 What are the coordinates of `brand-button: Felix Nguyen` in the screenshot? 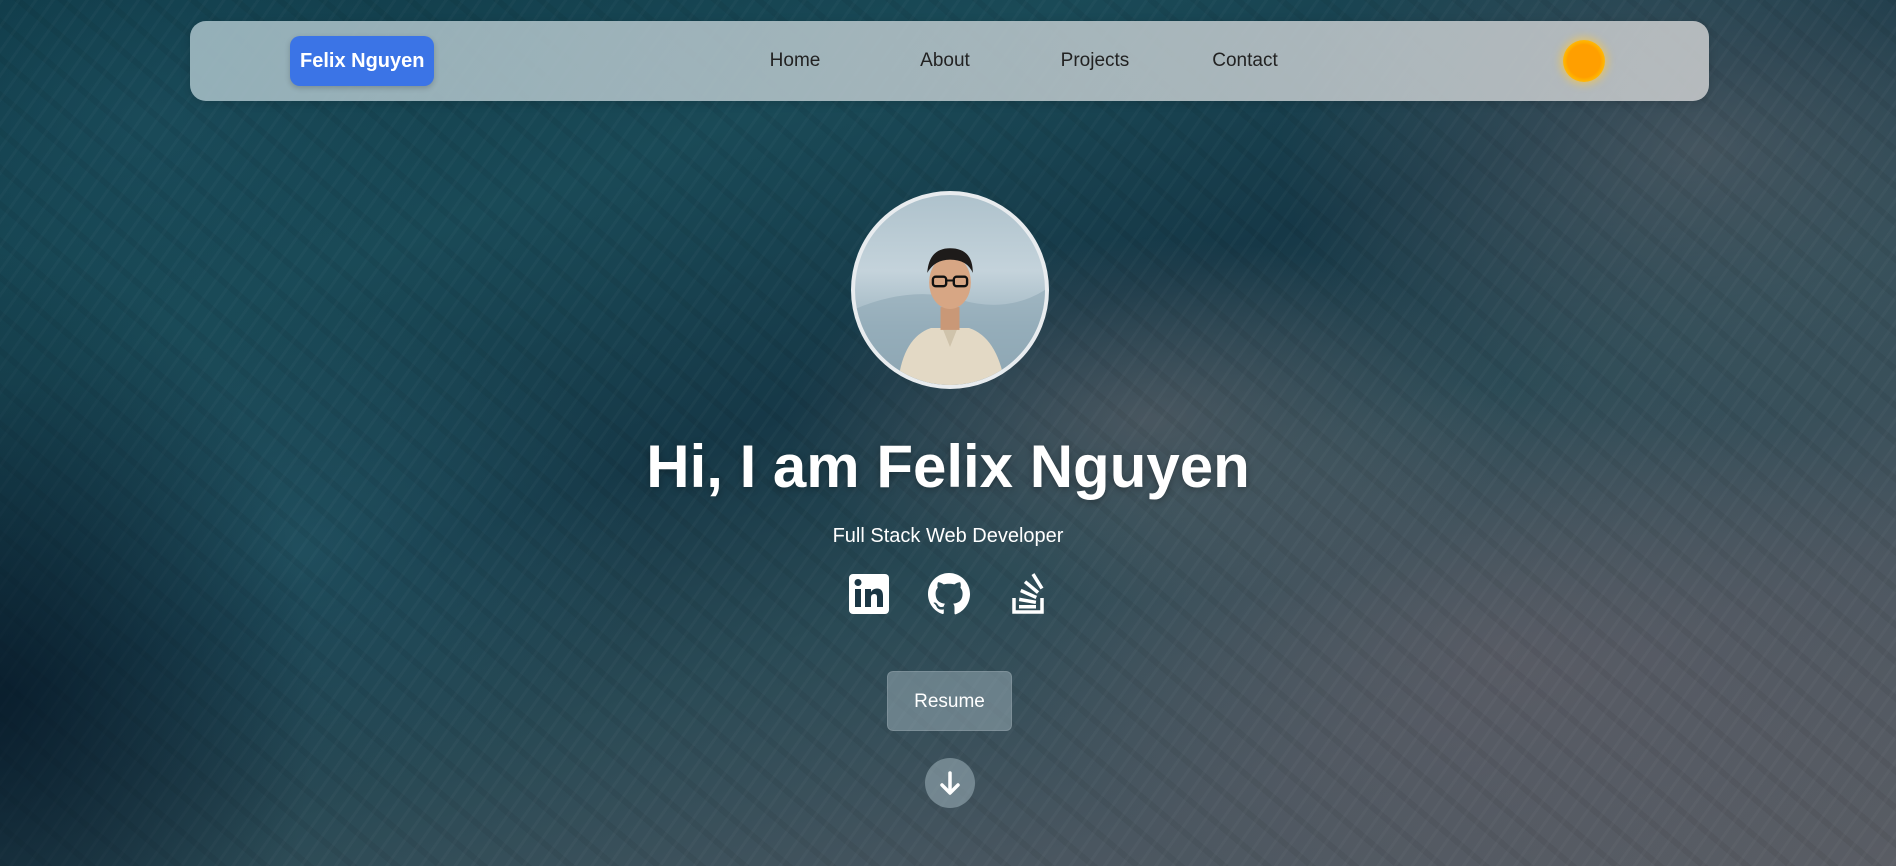 It's located at (362, 61).